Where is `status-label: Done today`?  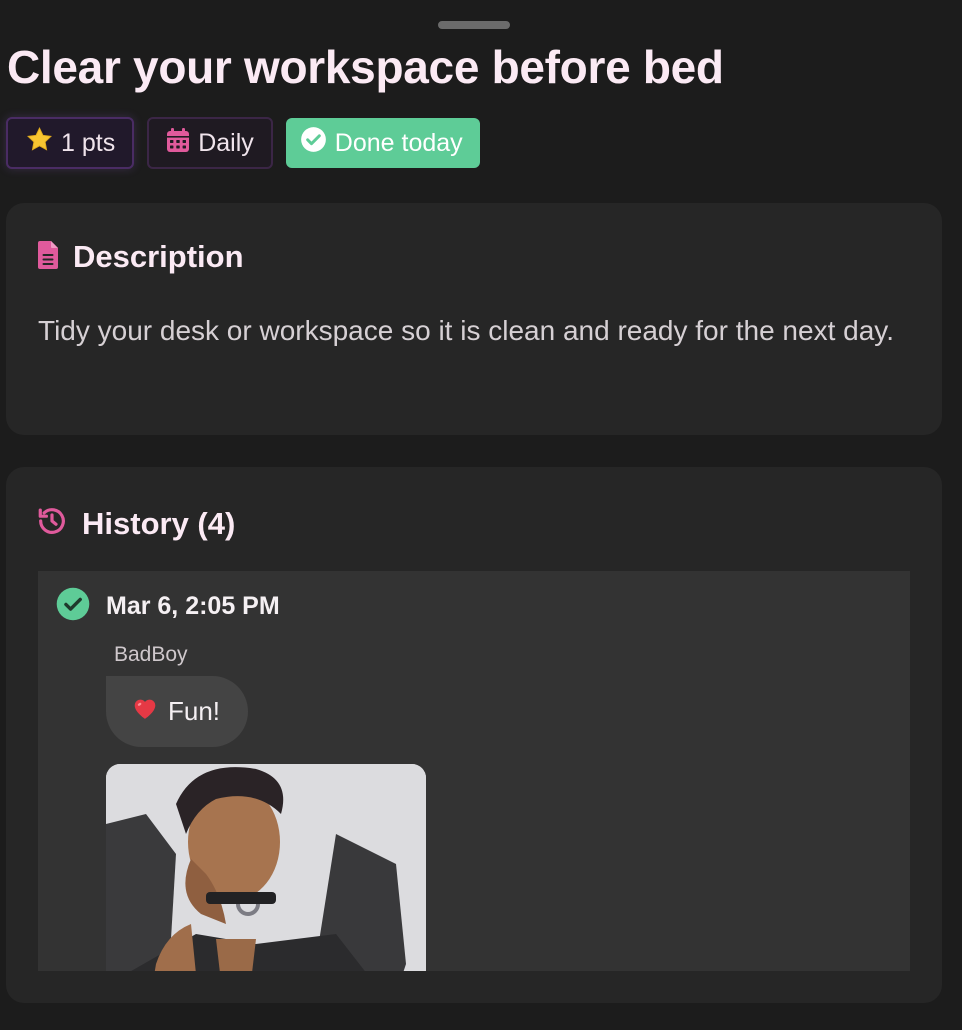
status-label: Done today is located at coordinates (398, 142).